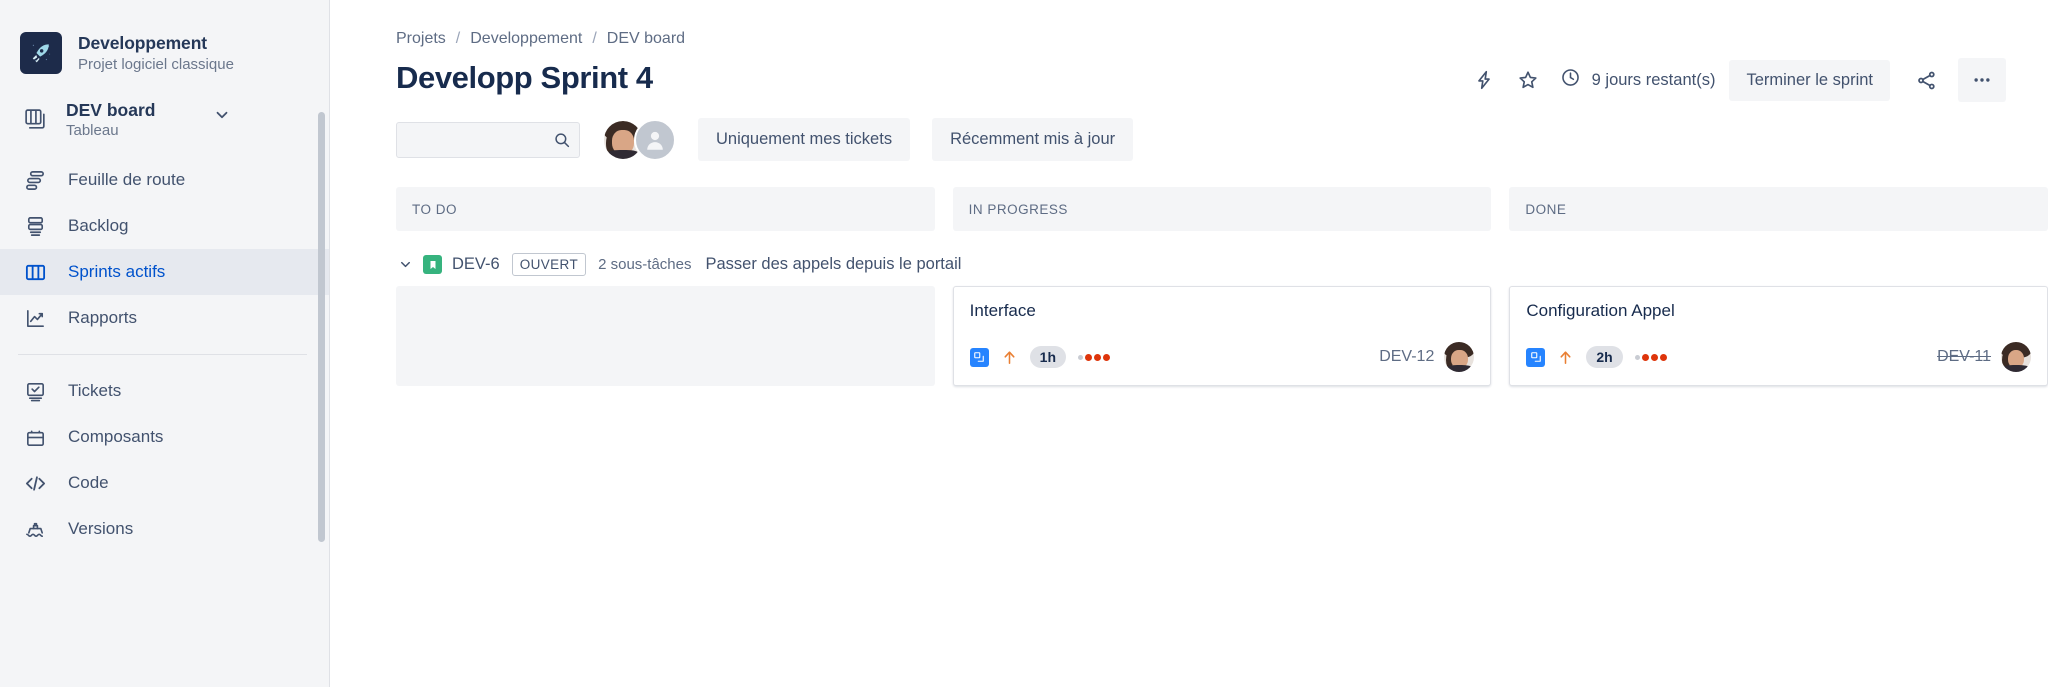 This screenshot has width=2048, height=687. I want to click on sidebar-item-label: Rapports, so click(102, 317).